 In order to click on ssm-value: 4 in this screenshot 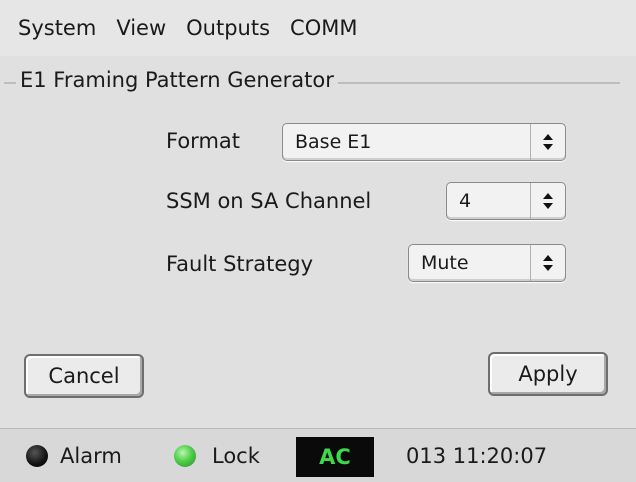, I will do `click(465, 201)`.